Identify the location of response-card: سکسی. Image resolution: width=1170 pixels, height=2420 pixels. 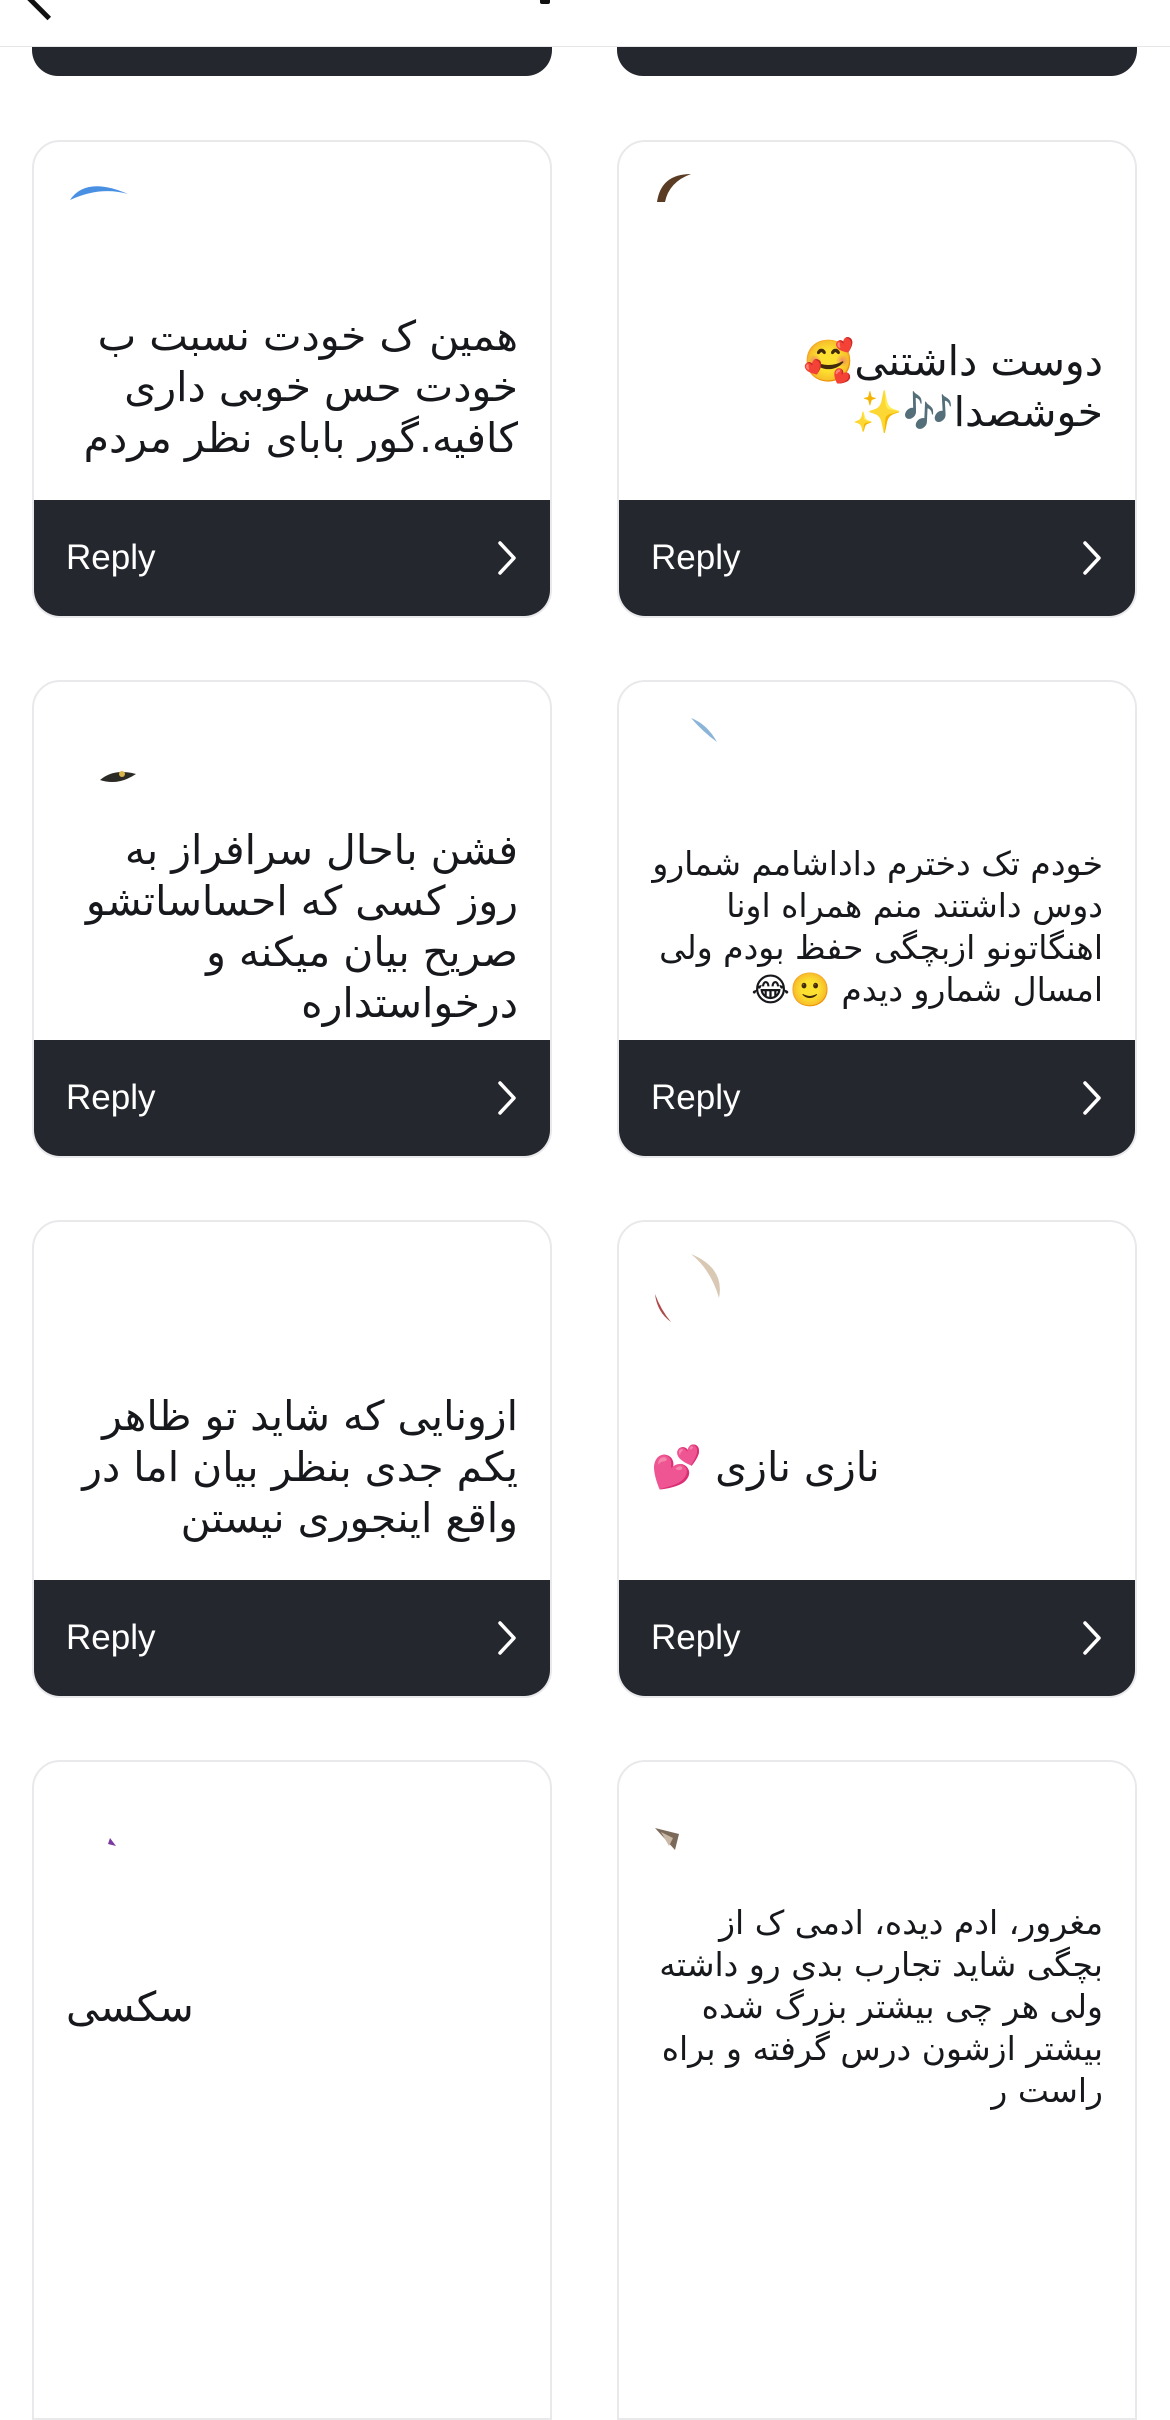
(292, 2090).